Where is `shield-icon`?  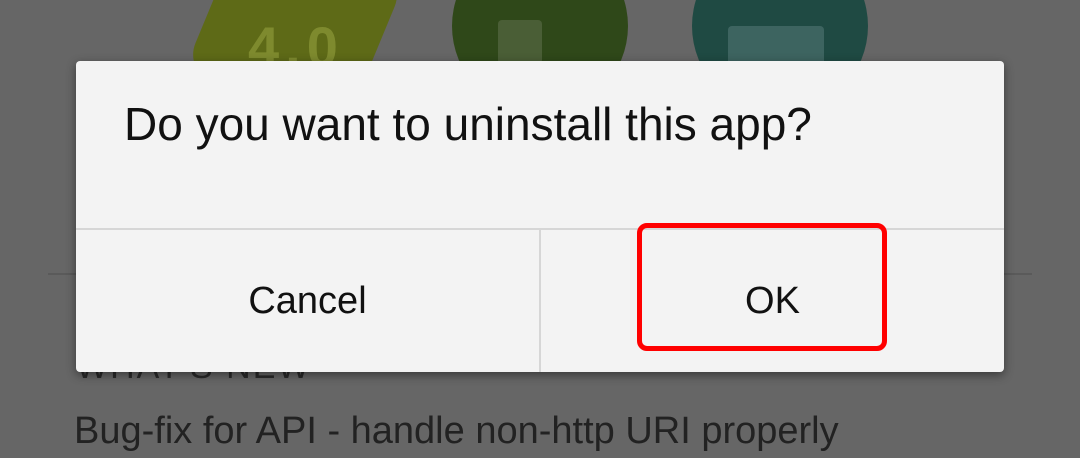
shield-icon is located at coordinates (776, 46).